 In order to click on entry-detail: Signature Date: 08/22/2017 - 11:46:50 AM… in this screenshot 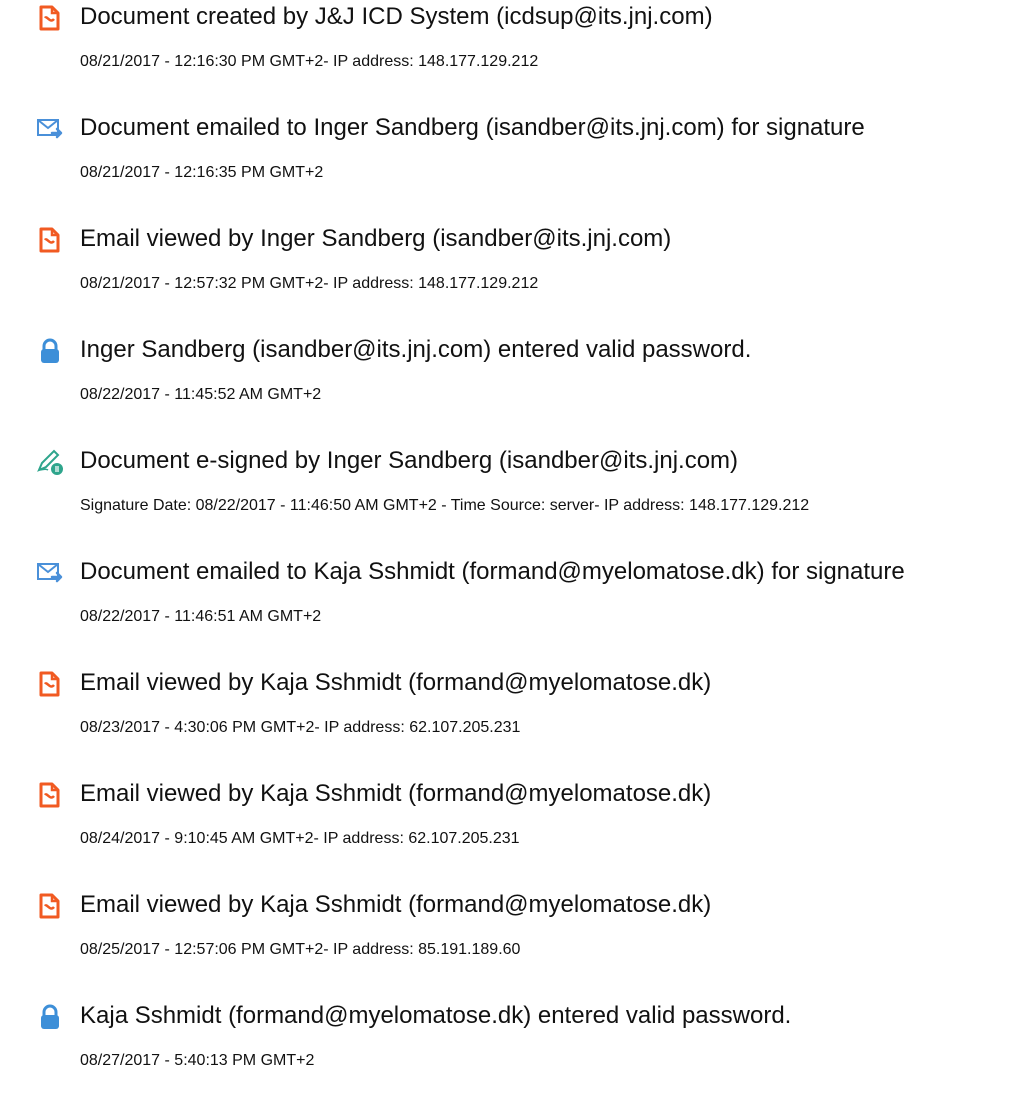, I will do `click(445, 505)`.